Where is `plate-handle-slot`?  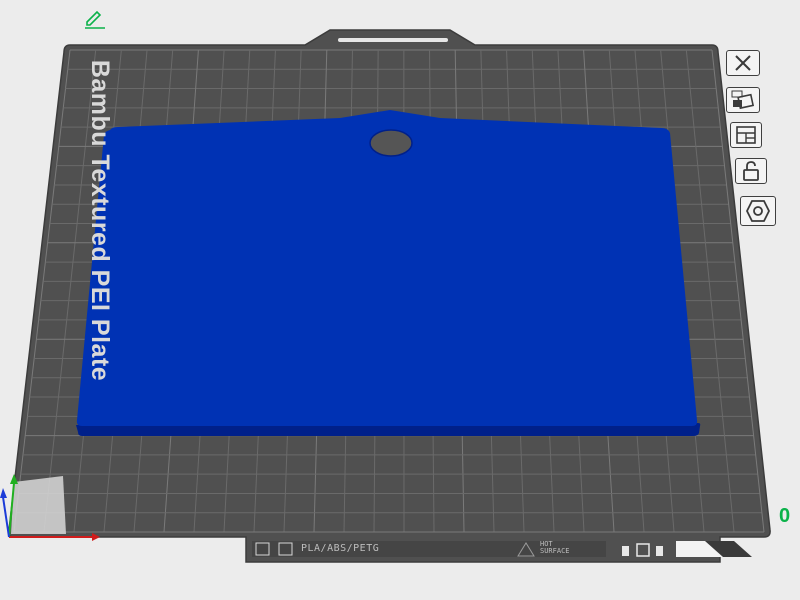 plate-handle-slot is located at coordinates (393, 40).